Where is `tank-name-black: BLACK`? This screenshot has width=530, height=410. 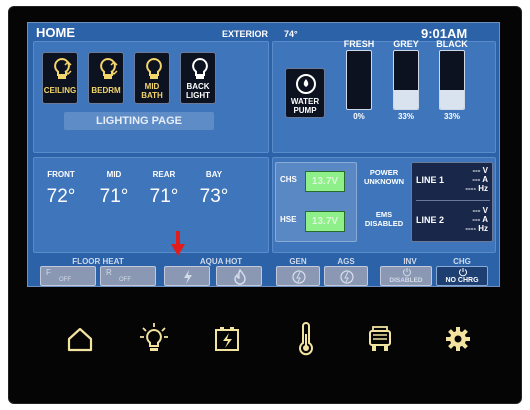 tank-name-black: BLACK is located at coordinates (452, 44).